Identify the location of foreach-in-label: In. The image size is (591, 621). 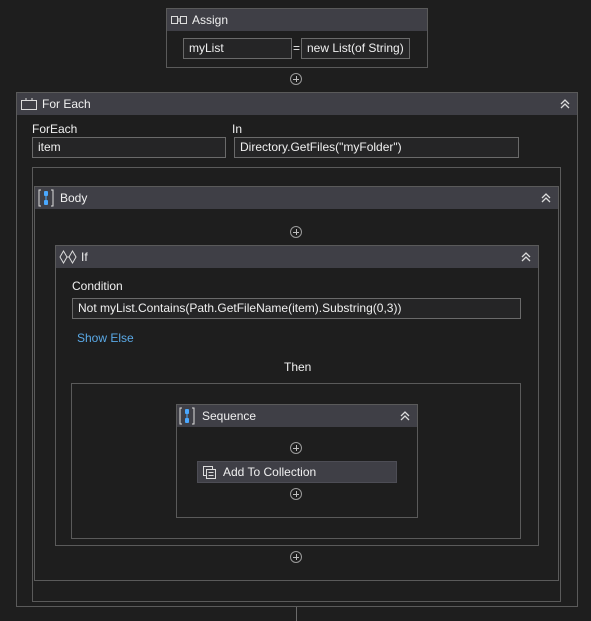
(237, 129).